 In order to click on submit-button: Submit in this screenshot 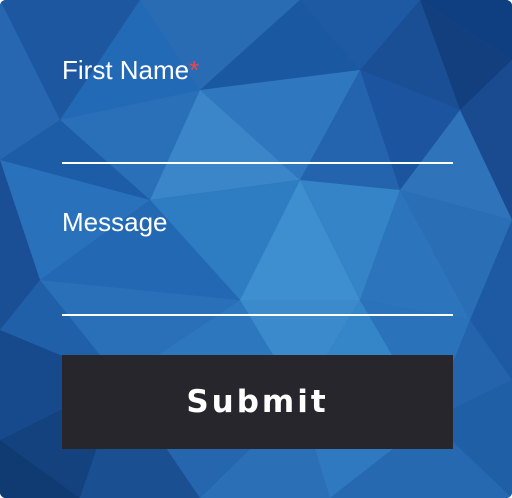, I will do `click(257, 402)`.